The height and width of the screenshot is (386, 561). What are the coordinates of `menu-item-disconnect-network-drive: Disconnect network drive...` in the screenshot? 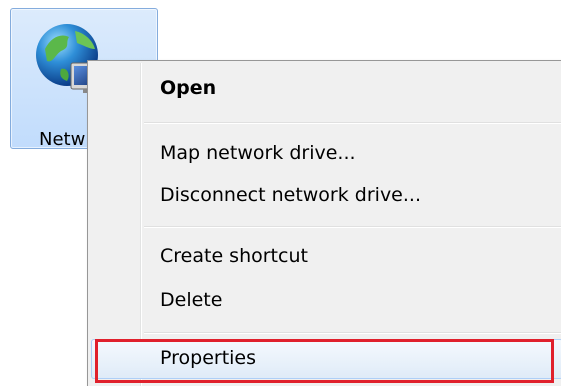 It's located at (326, 196).